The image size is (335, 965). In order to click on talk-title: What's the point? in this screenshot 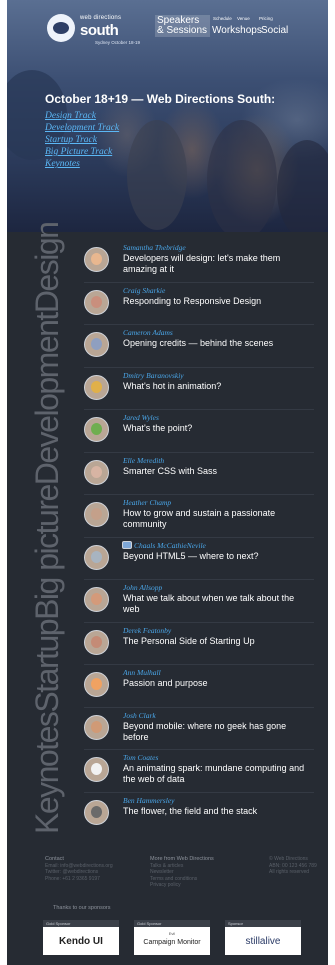, I will do `click(218, 428)`.